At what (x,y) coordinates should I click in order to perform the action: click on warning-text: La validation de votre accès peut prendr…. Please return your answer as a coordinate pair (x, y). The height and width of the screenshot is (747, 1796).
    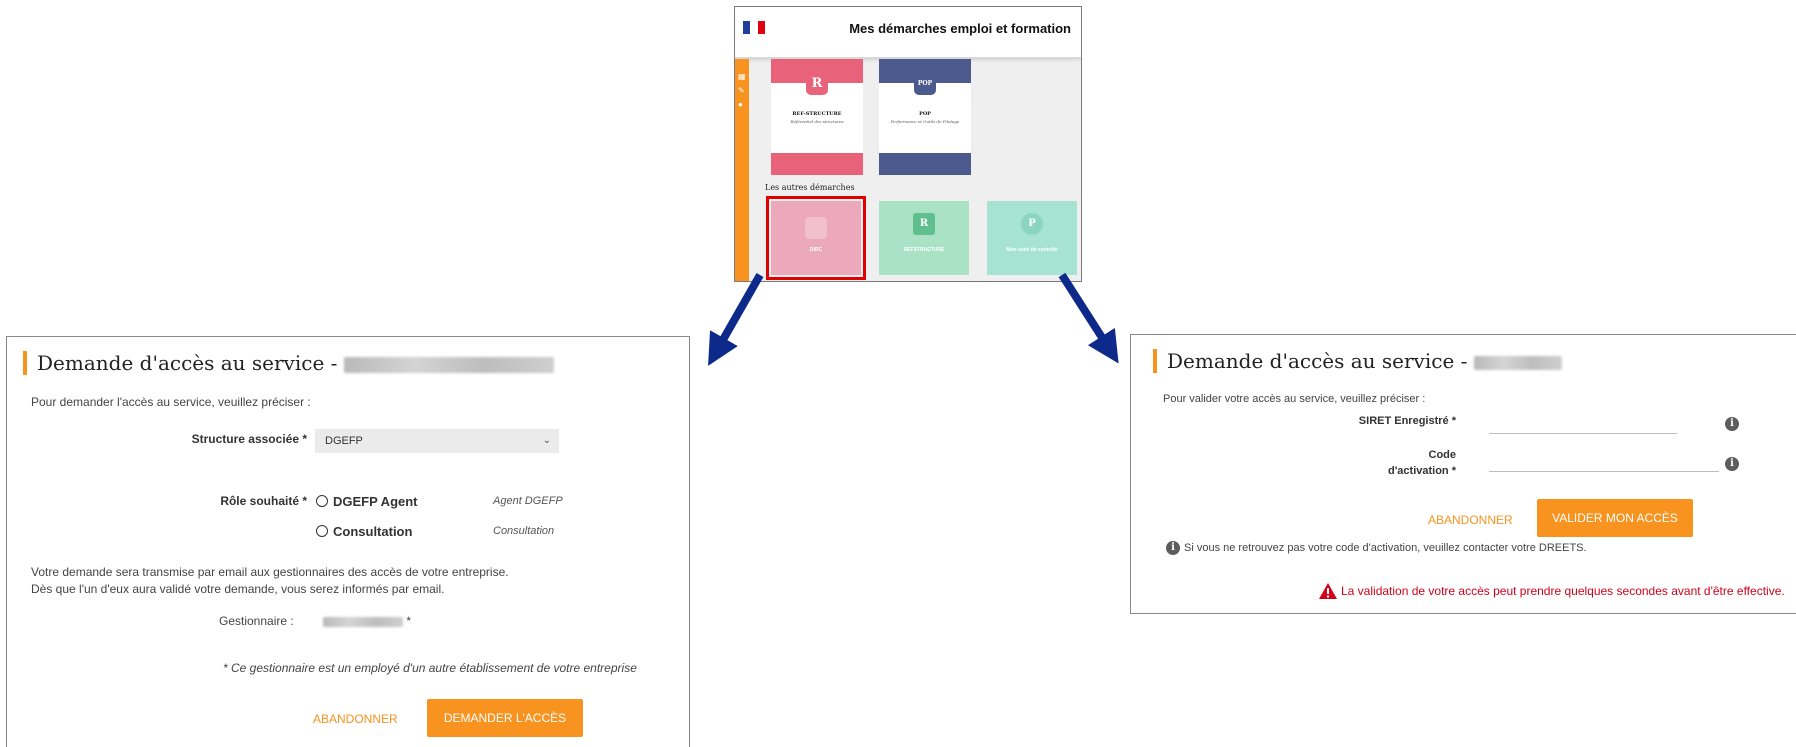
    Looking at the image, I should click on (1563, 591).